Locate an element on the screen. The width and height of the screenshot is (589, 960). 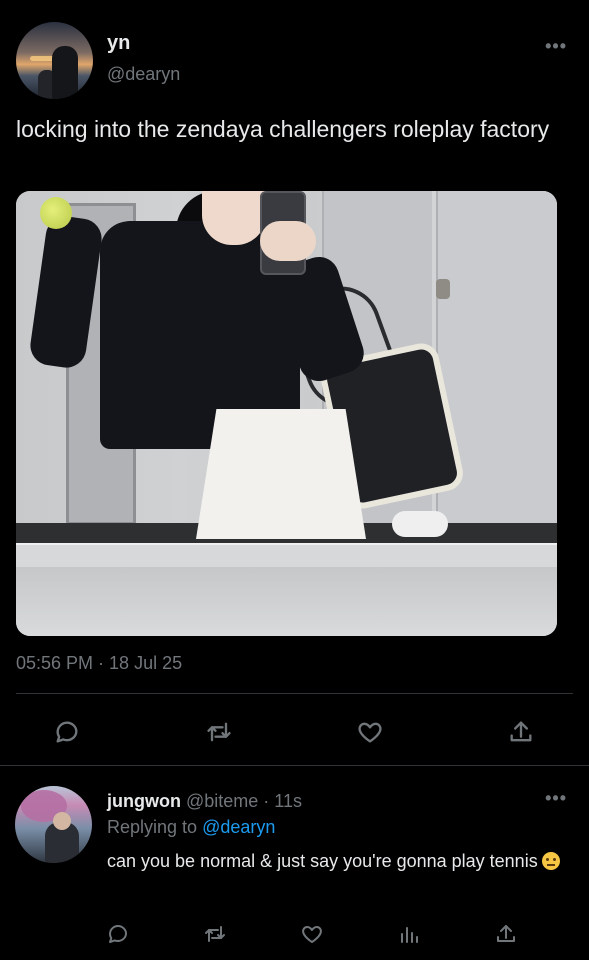
reply-header: jungwon @biteme · 11s is located at coordinates (204, 801).